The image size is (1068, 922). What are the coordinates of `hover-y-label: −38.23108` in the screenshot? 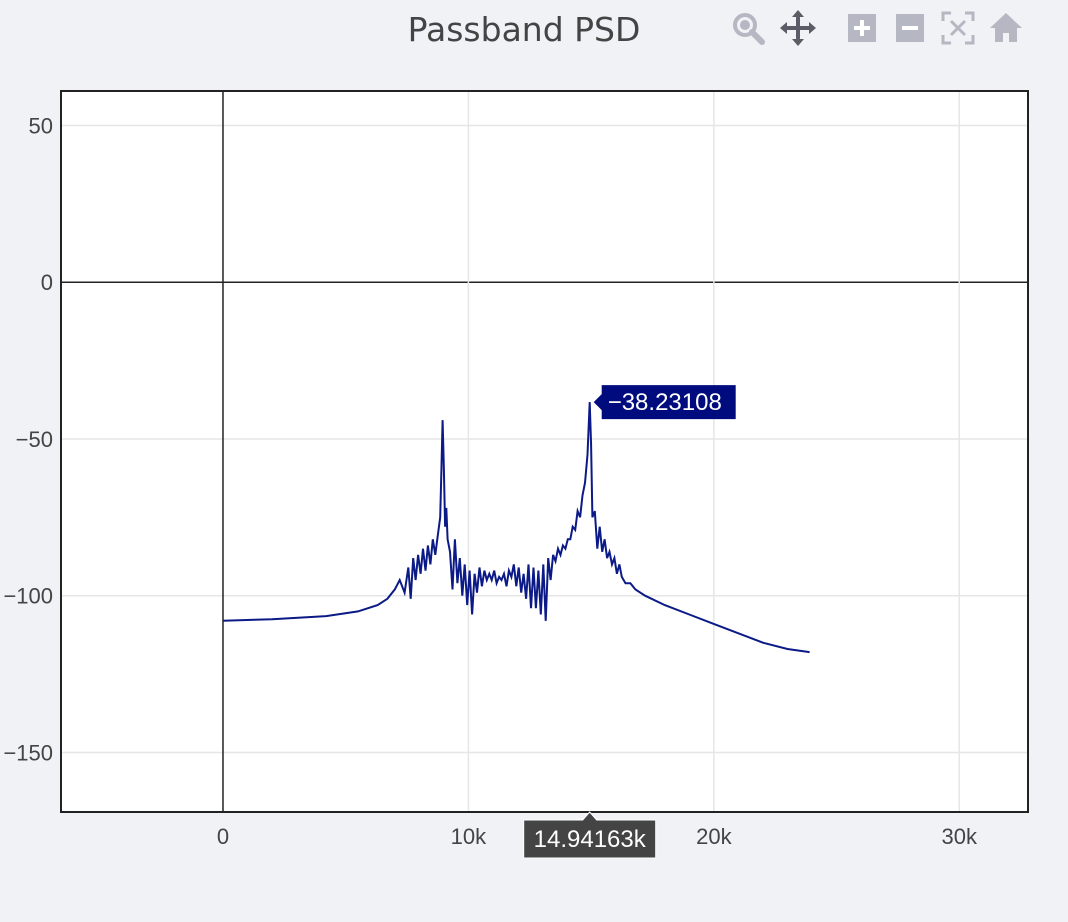 It's located at (664, 402).